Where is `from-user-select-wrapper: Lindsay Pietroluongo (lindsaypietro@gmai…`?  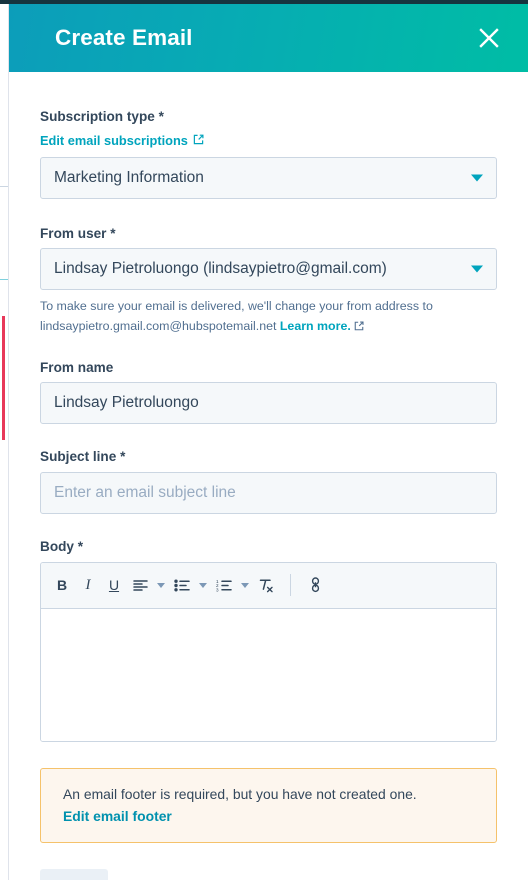
from-user-select-wrapper: Lindsay Pietroluongo (lindsaypietro@gmai… is located at coordinates (268, 269).